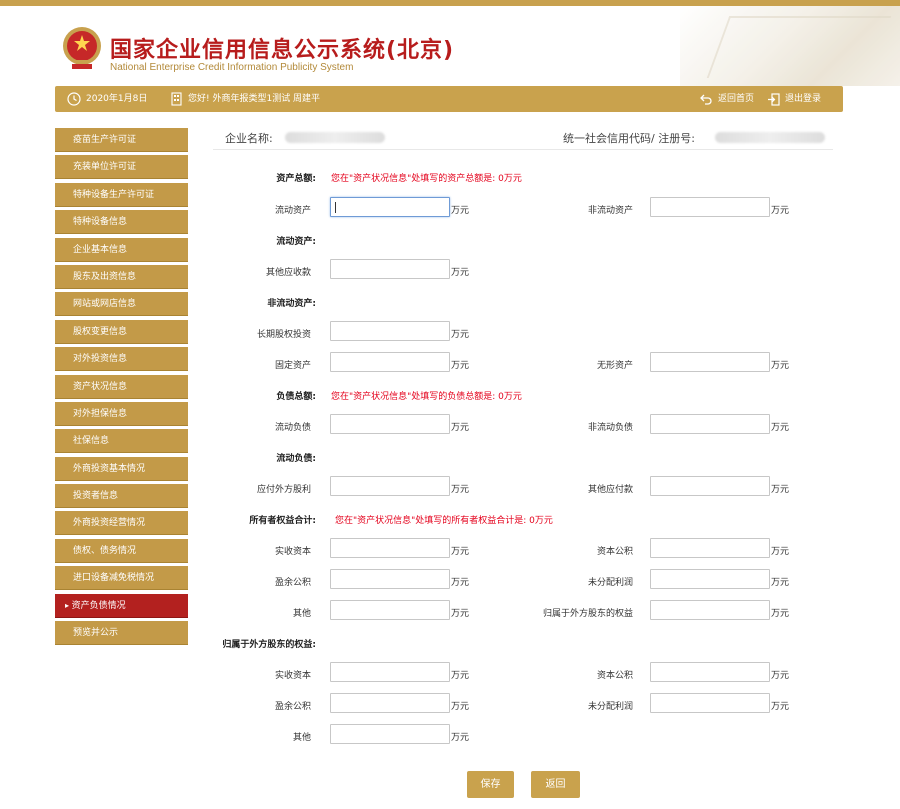 Image resolution: width=900 pixels, height=809 pixels. Describe the element at coordinates (390, 672) in the screenshot. I see `input-f-paid-in-capital` at that location.